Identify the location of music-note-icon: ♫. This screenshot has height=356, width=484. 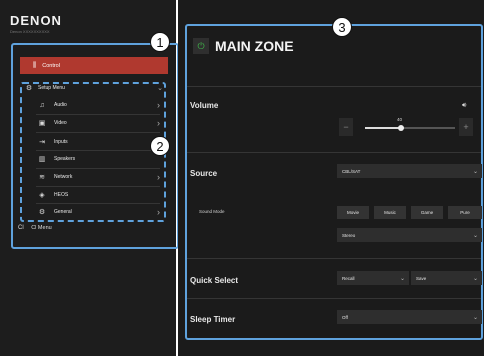
(42, 105).